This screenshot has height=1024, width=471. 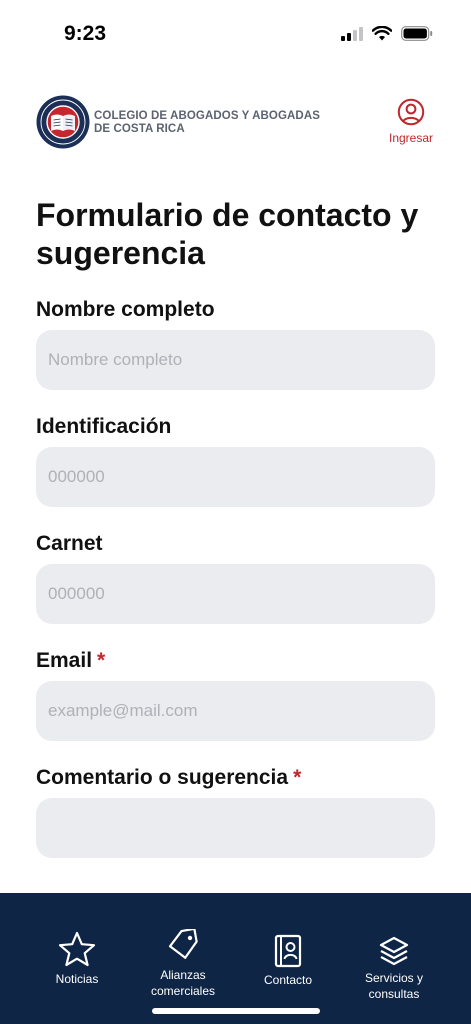 What do you see at coordinates (288, 951) in the screenshot?
I see `contact-book-icon` at bounding box center [288, 951].